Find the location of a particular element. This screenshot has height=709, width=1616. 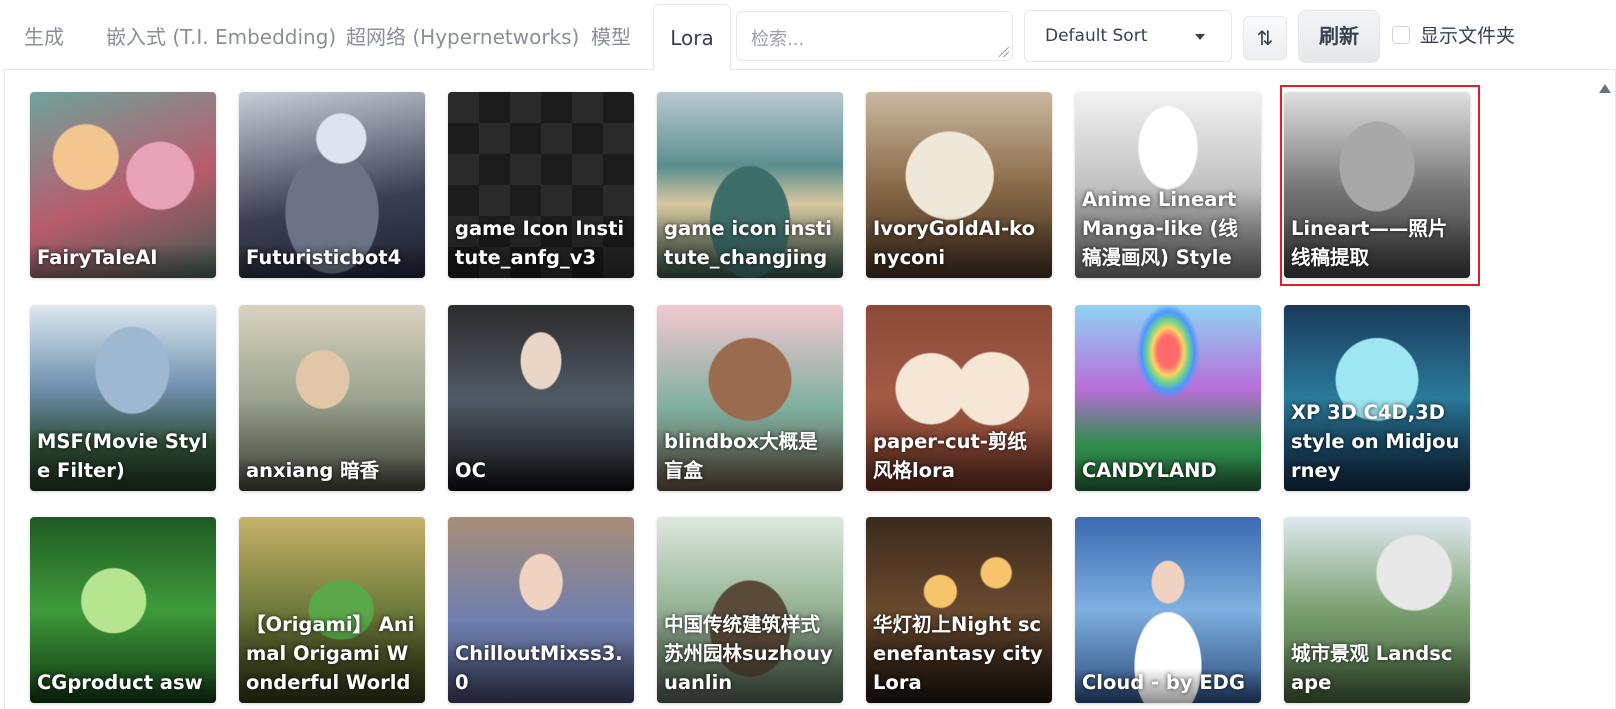

lora-card-title: blindbox大概是盲盒 is located at coordinates (750, 459).